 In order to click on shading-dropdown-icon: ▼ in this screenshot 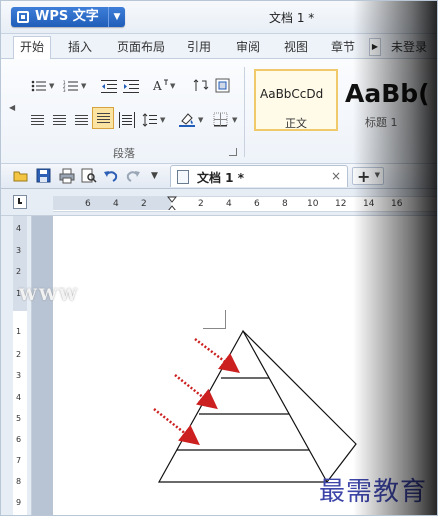, I will do `click(200, 120)`.